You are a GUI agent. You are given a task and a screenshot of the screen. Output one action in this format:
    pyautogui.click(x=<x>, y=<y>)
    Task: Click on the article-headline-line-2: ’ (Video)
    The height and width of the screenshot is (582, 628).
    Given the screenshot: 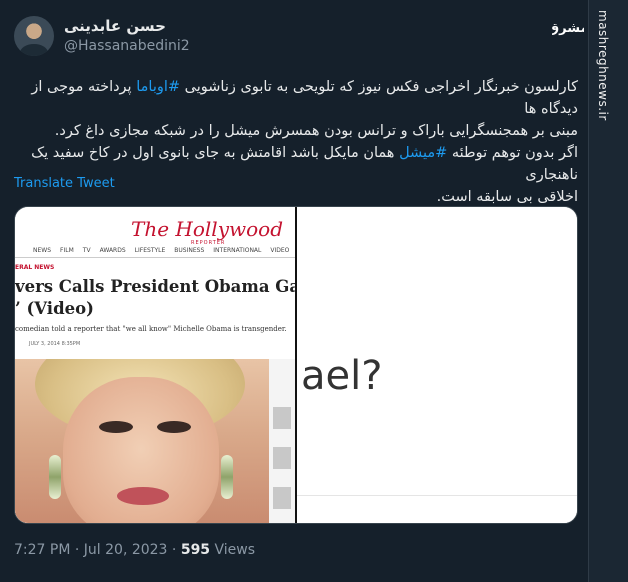 What is the action you would take?
    pyautogui.click(x=54, y=308)
    